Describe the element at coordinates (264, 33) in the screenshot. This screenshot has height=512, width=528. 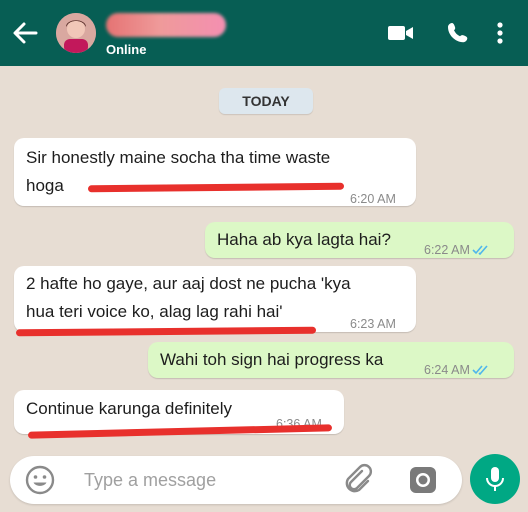
I see `chat-header: Online` at that location.